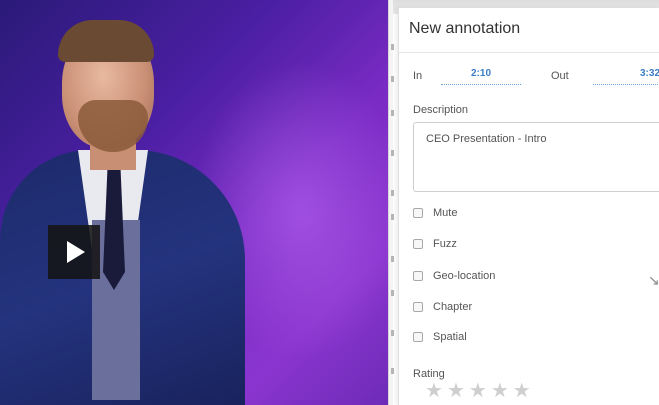 Image resolution: width=659 pixels, height=405 pixels. What do you see at coordinates (445, 213) in the screenshot?
I see `mute-label: Mute` at bounding box center [445, 213].